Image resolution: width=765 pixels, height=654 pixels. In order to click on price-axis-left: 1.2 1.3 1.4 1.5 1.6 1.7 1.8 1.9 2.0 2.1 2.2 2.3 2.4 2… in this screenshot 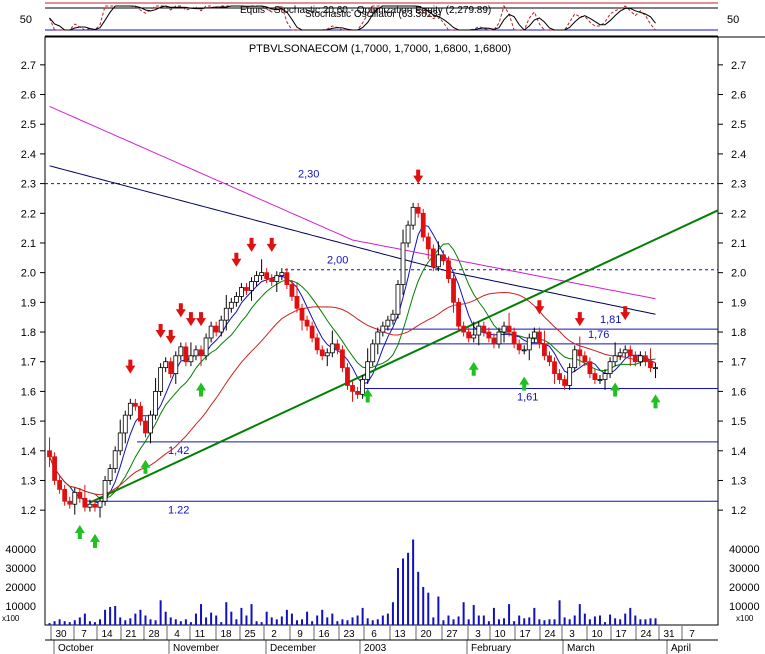, I will do `click(33, 288)`.